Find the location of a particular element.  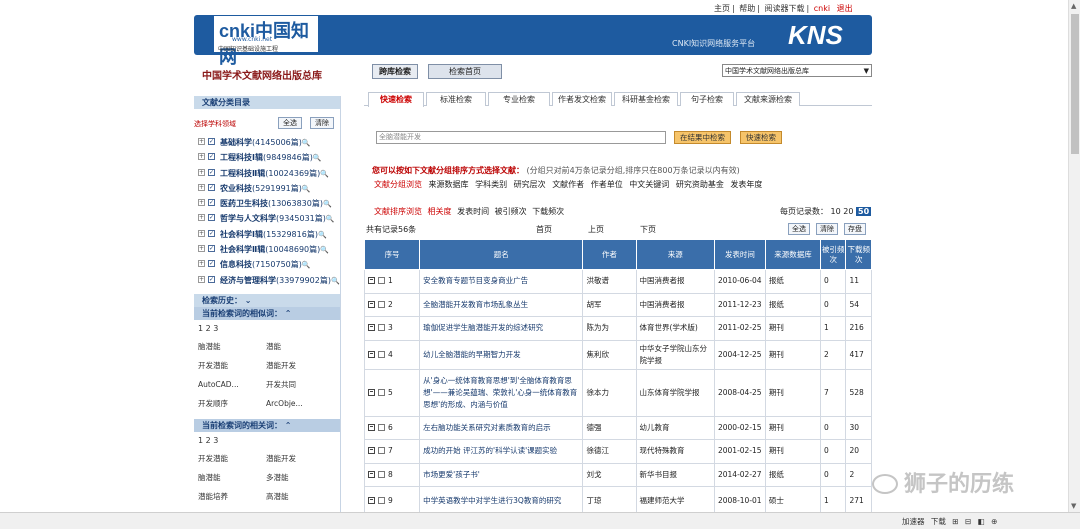

result-source: 新华书目报 is located at coordinates (675, 474).